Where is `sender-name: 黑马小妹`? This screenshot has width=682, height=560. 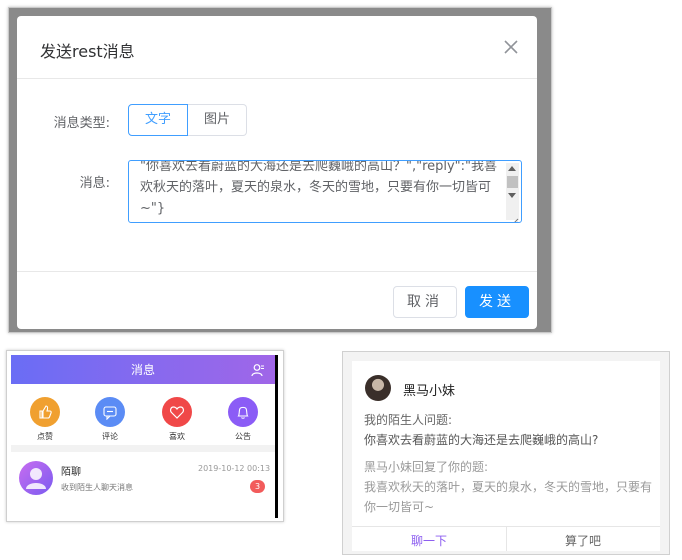 sender-name: 黑马小妹 is located at coordinates (429, 391).